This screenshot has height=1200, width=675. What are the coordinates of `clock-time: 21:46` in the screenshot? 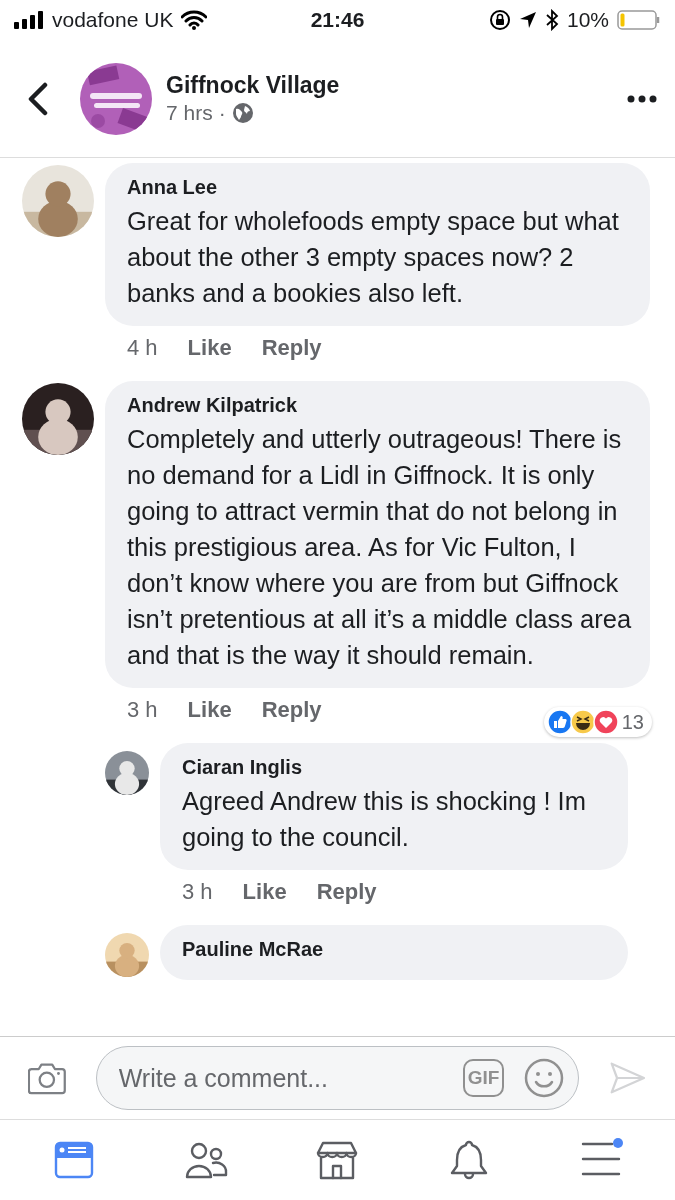 It's located at (337, 20).